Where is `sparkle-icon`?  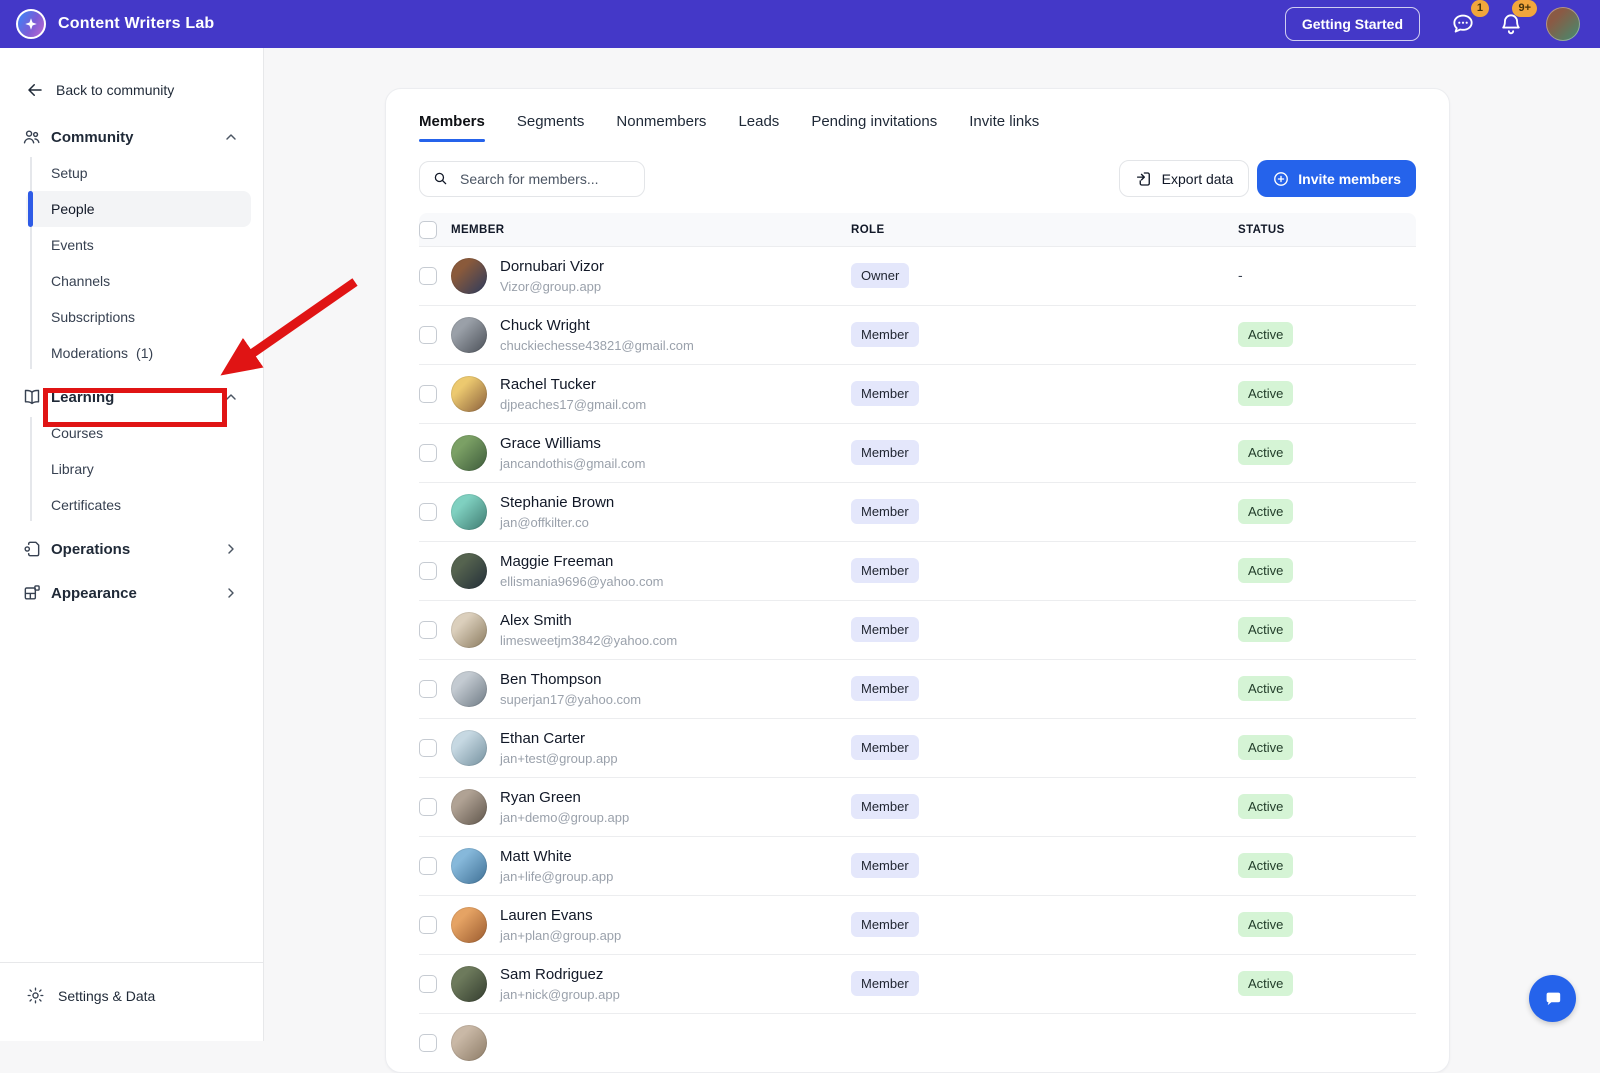 sparkle-icon is located at coordinates (31, 24).